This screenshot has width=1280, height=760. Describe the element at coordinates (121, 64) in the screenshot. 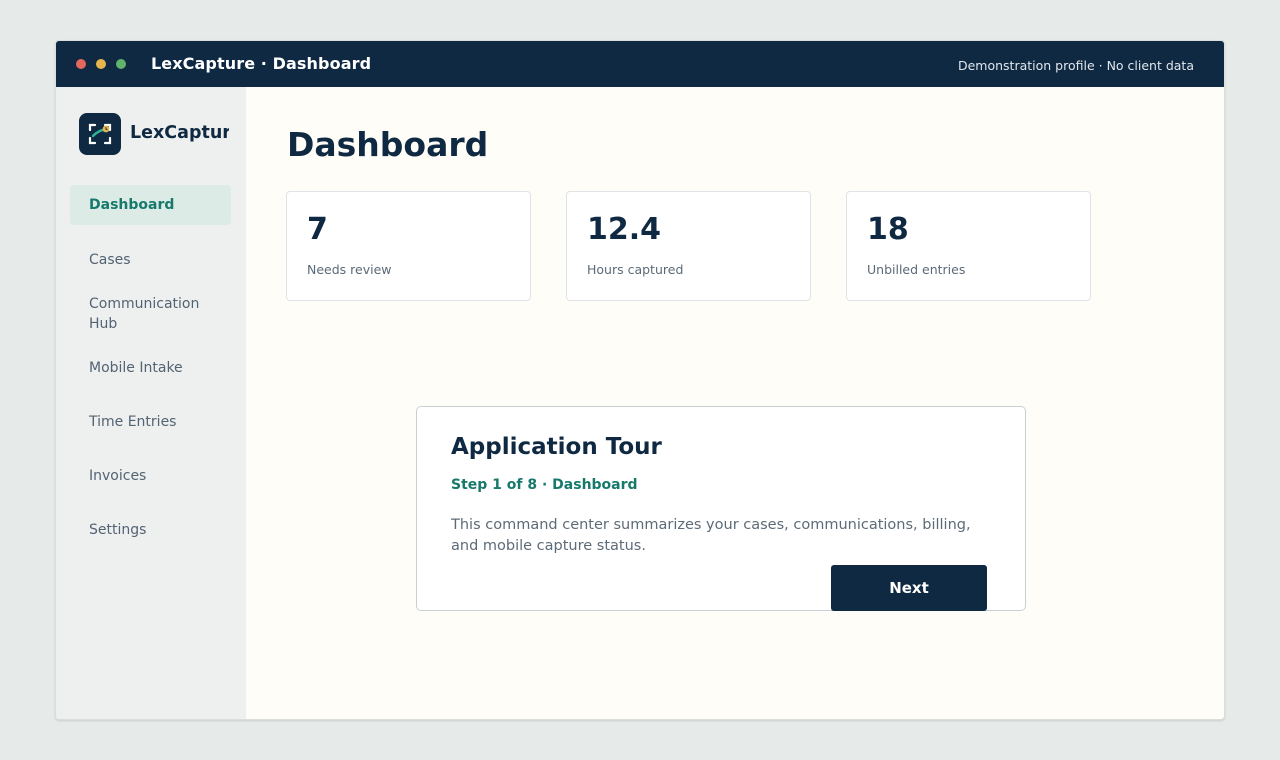

I see `maximize-window-button` at that location.